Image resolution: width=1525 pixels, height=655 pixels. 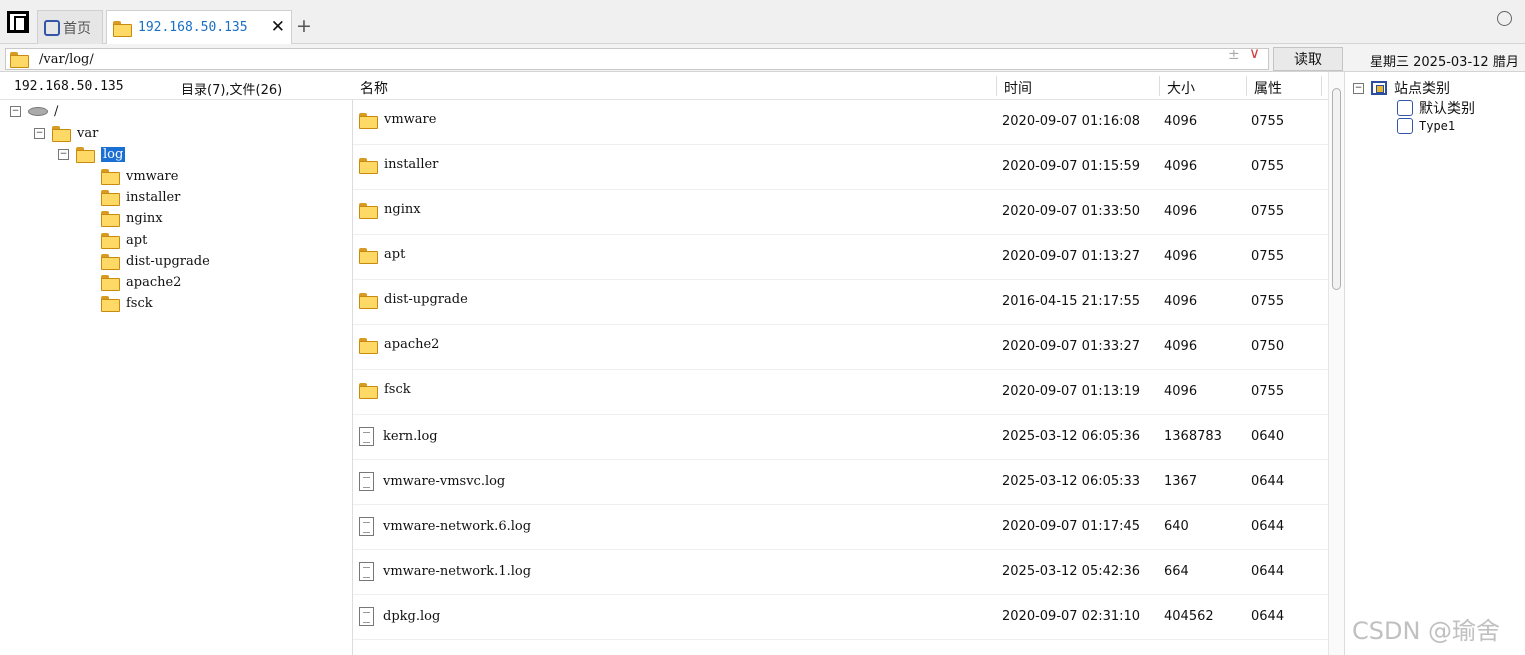 What do you see at coordinates (1181, 481) in the screenshot?
I see `file-size: 1367` at bounding box center [1181, 481].